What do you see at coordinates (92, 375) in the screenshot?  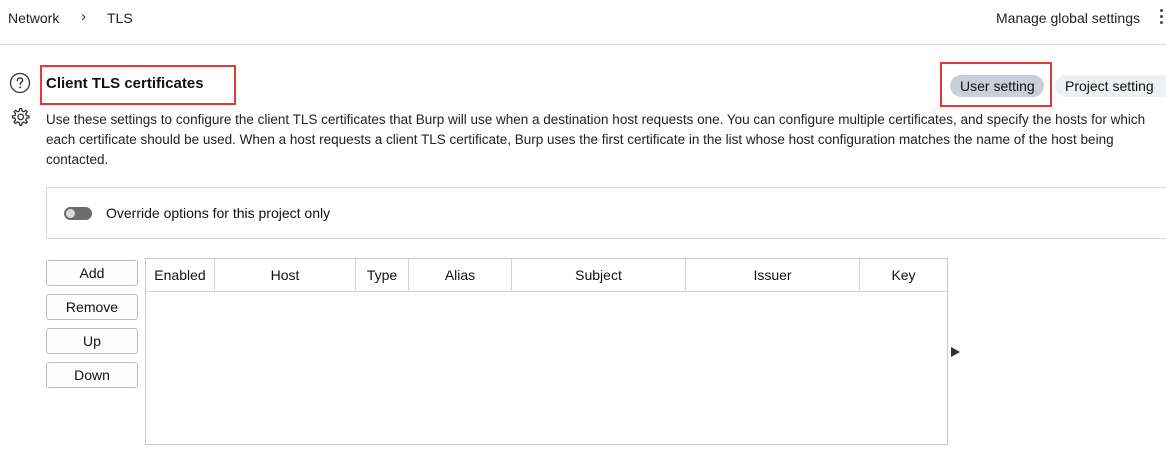 I see `down-button: Down` at bounding box center [92, 375].